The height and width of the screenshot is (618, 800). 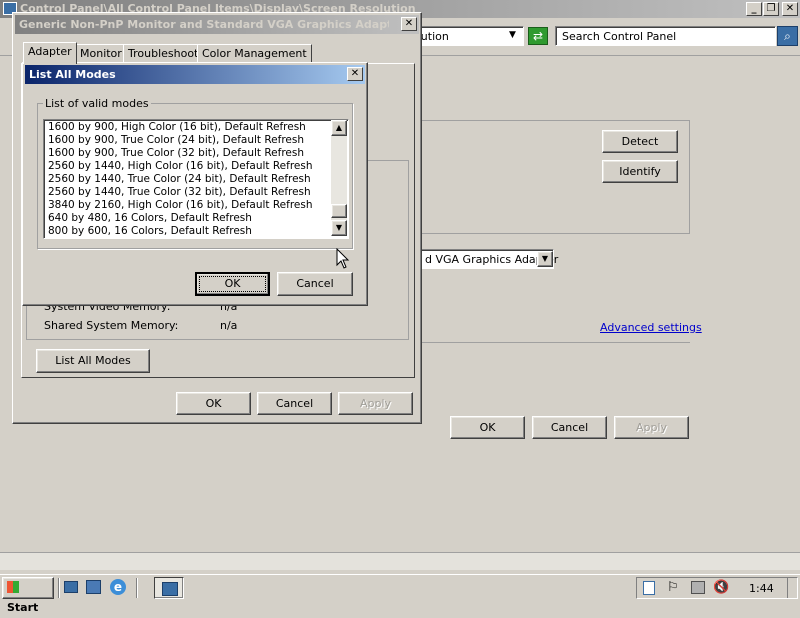 I want to click on taskbar: Start e ⚐ 🔇 1:44, so click(x=400, y=594).